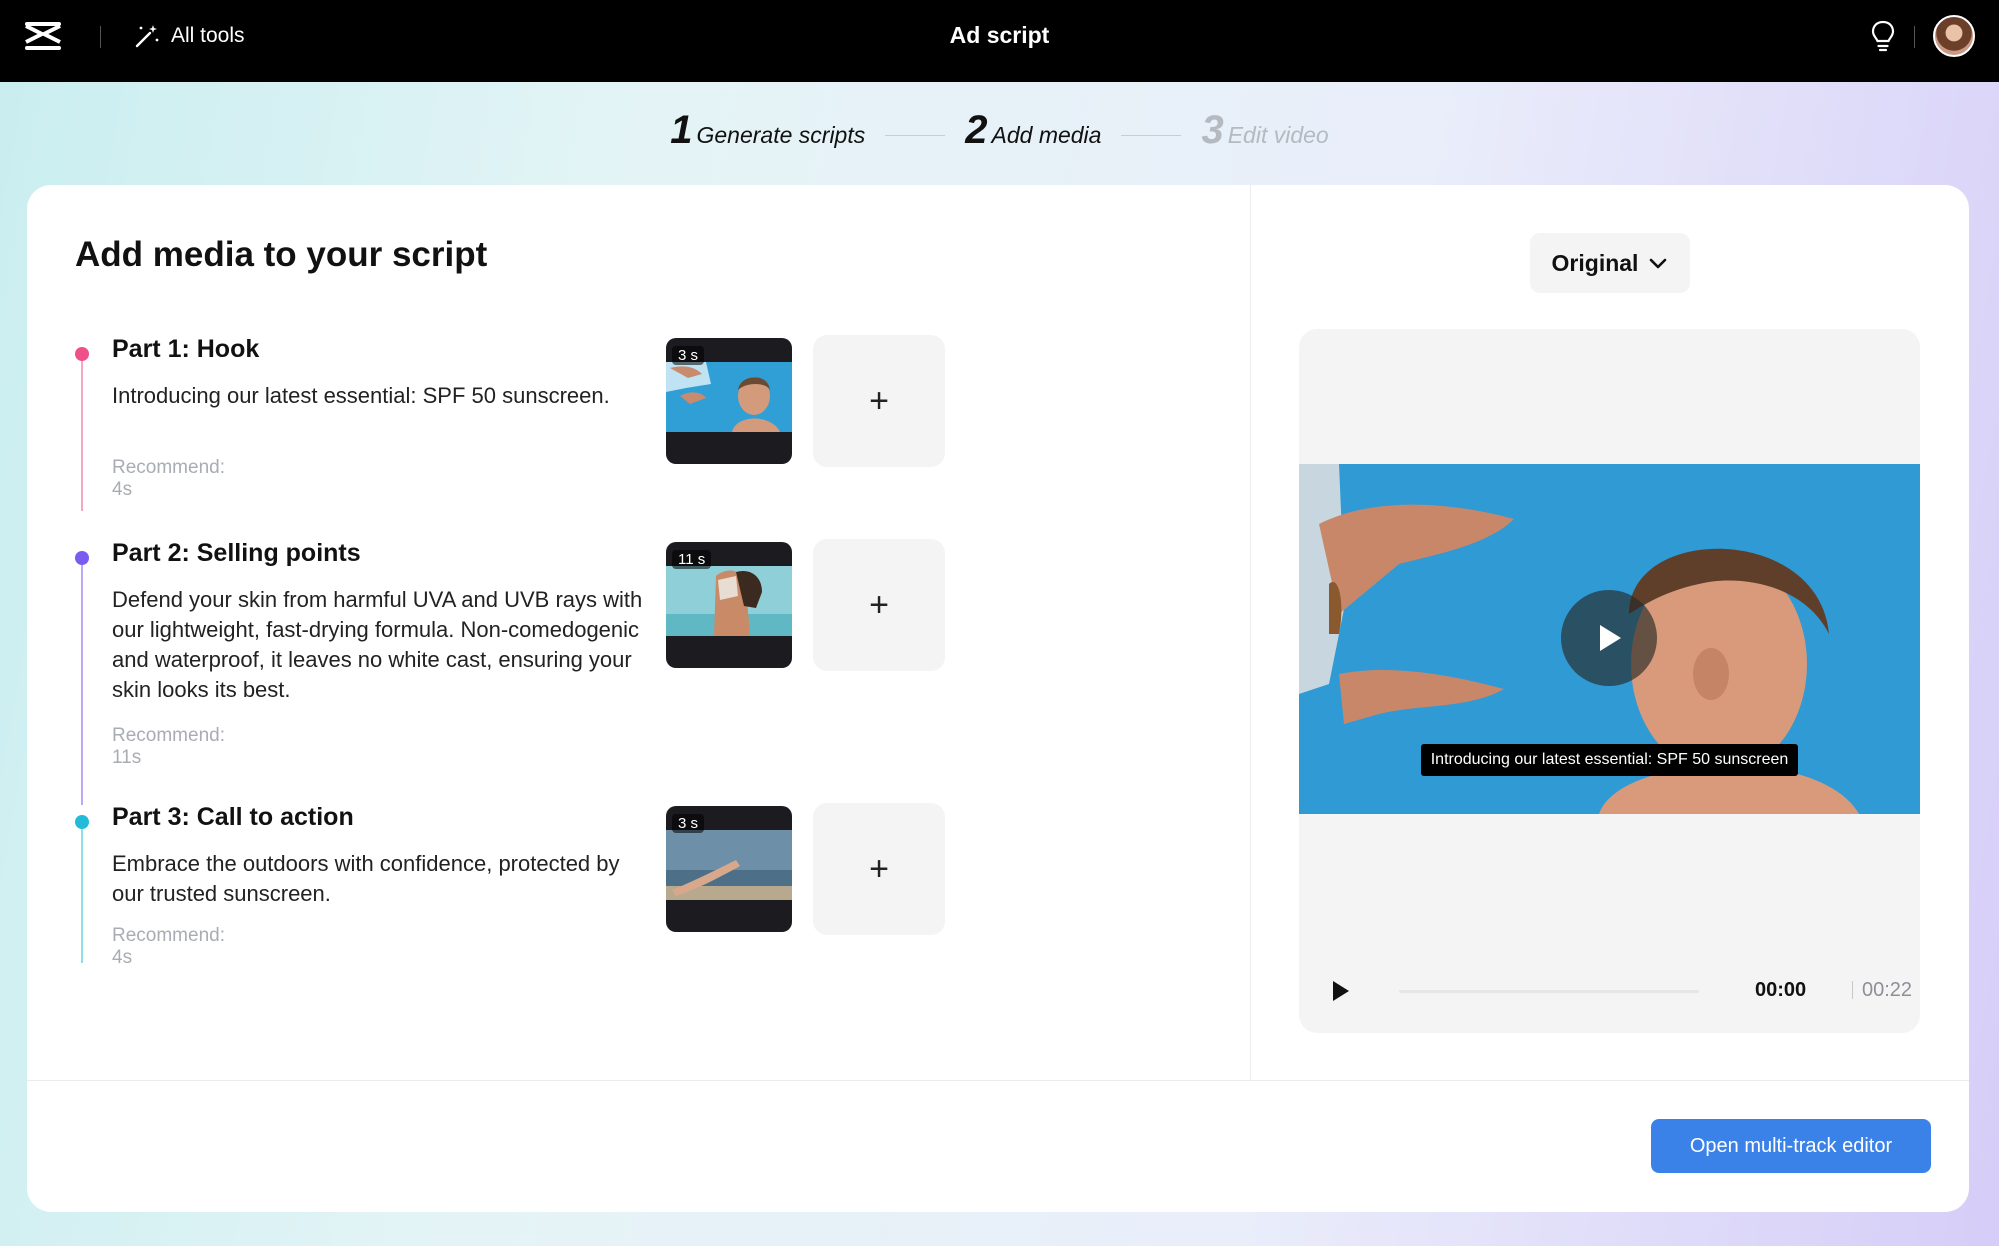 This screenshot has height=1246, width=1999. Describe the element at coordinates (1954, 36) in the screenshot. I see `user-avatar` at that location.